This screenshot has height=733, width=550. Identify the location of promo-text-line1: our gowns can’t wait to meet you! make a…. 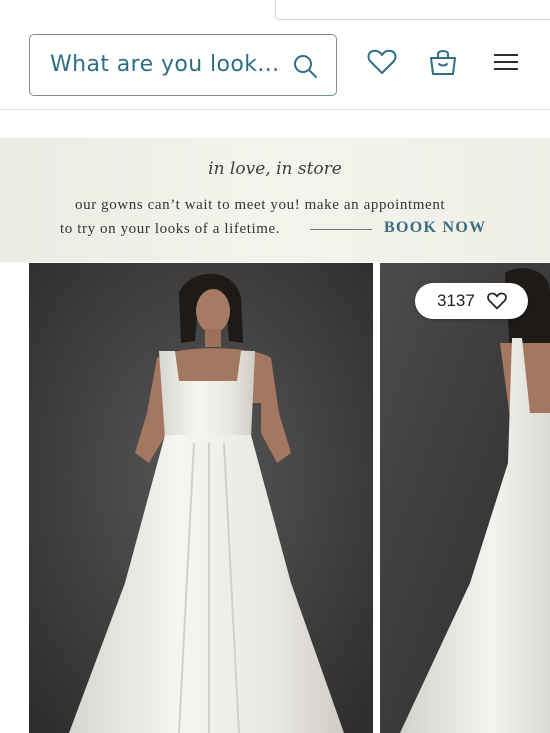
(260, 205).